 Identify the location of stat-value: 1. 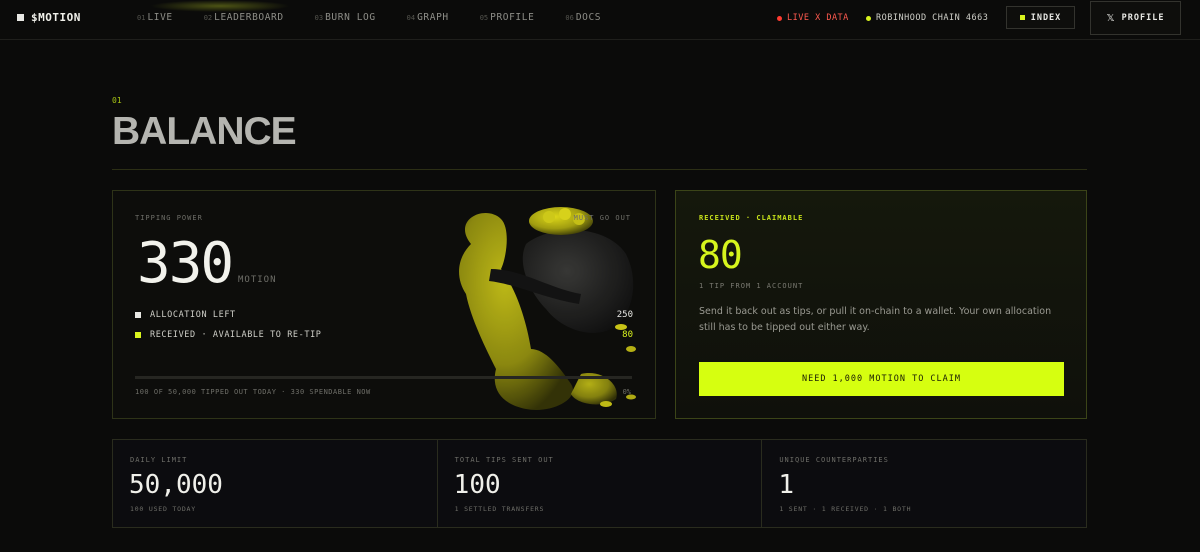
(786, 485).